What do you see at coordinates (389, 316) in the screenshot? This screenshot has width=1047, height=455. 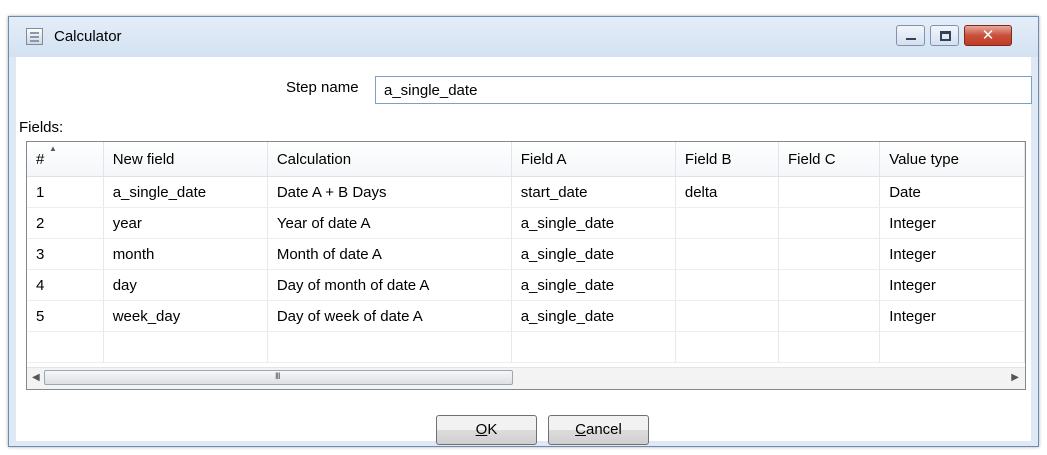 I see `cell-calculation: Day of week of date A` at bounding box center [389, 316].